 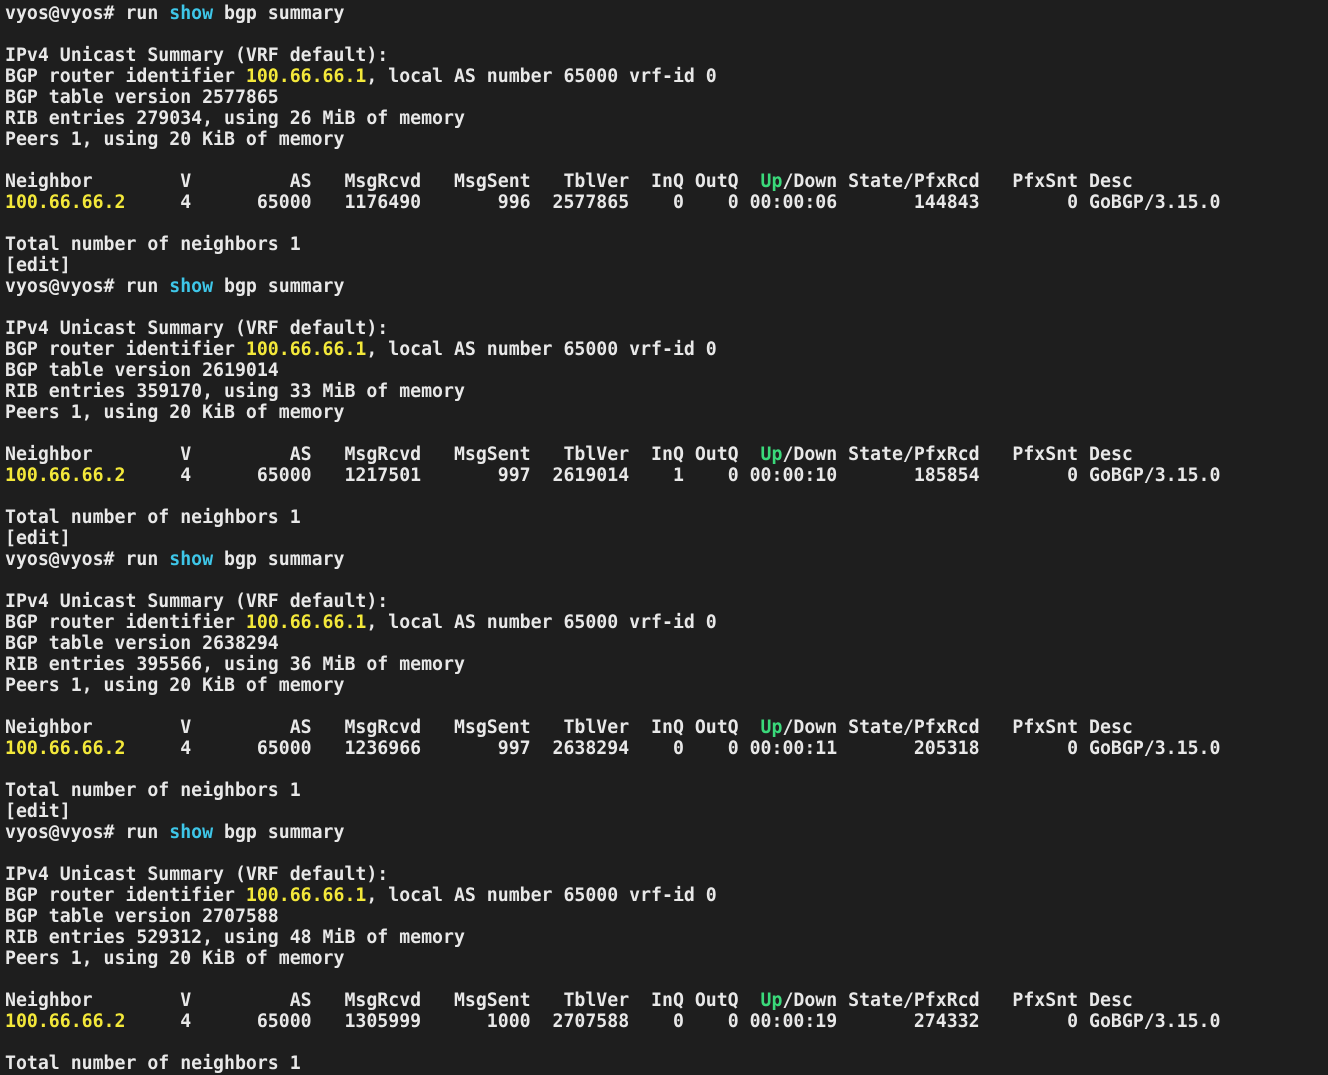 I want to click on terminal-line: BGP table version 2707588, so click(x=666, y=916).